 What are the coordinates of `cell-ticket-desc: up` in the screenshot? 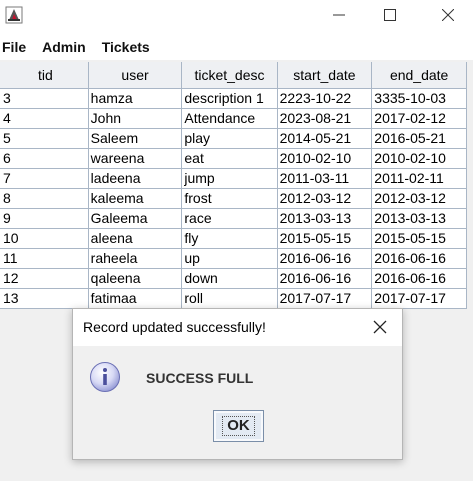 It's located at (229, 258).